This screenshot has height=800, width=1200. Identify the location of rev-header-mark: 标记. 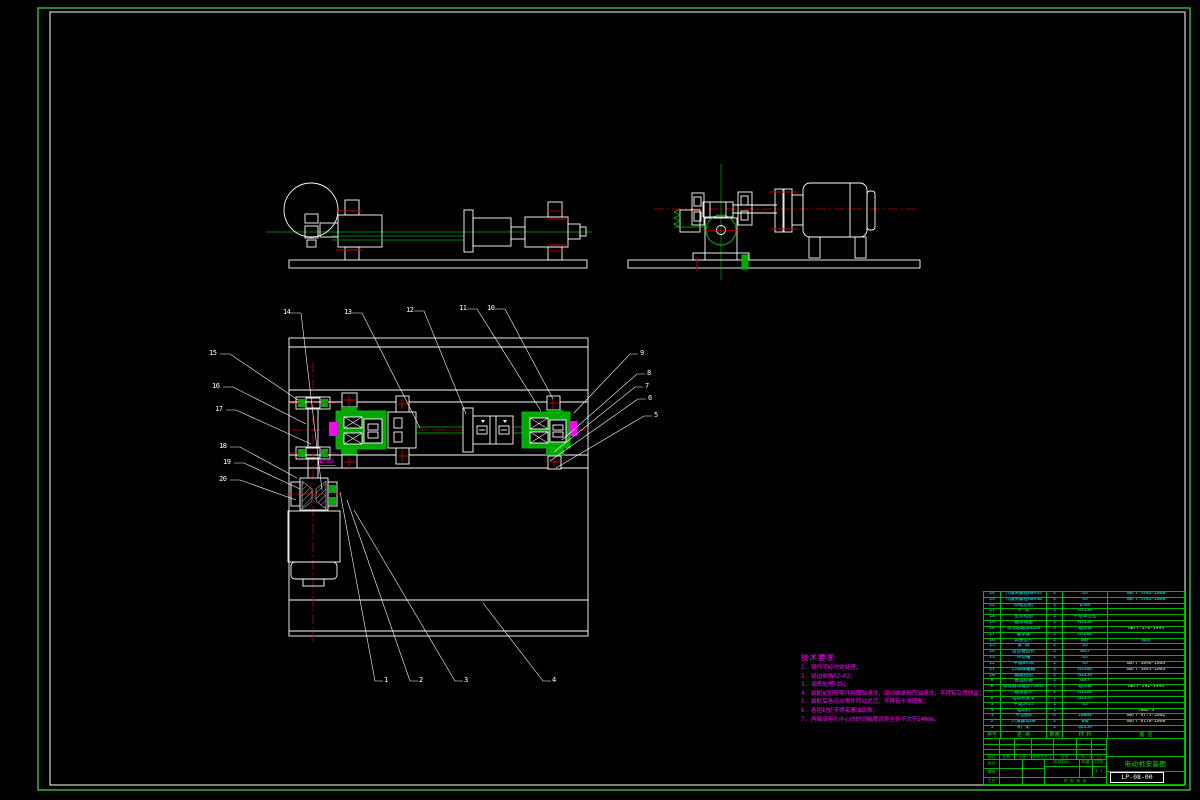
(991, 756).